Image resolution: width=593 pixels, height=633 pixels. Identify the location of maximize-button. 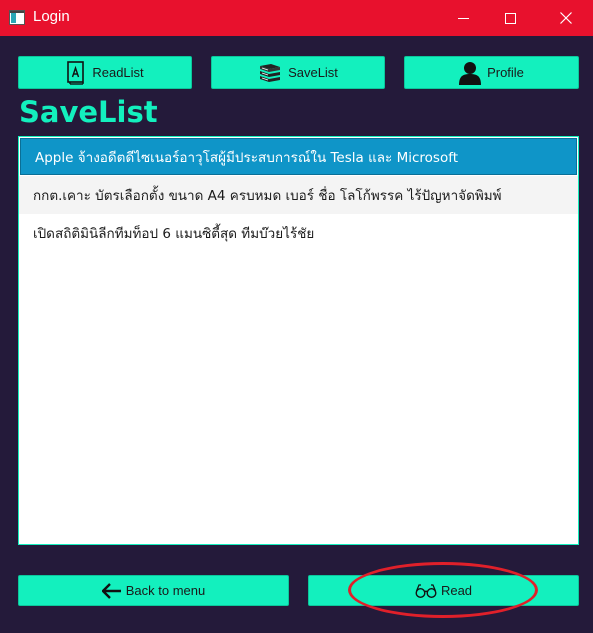
(510, 18).